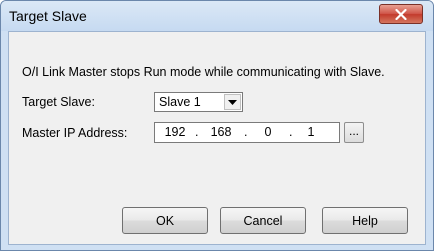  I want to click on dropdown-button, so click(232, 102).